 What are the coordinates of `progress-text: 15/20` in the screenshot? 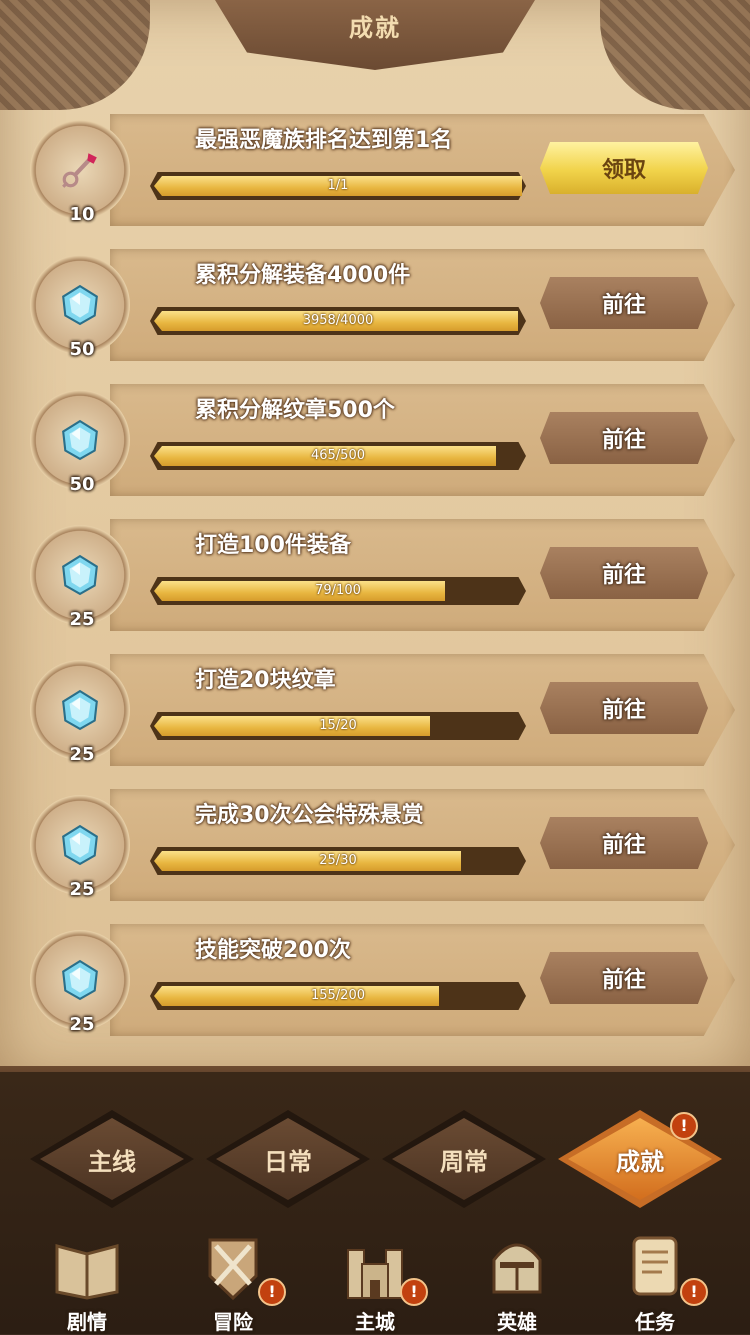 It's located at (338, 725).